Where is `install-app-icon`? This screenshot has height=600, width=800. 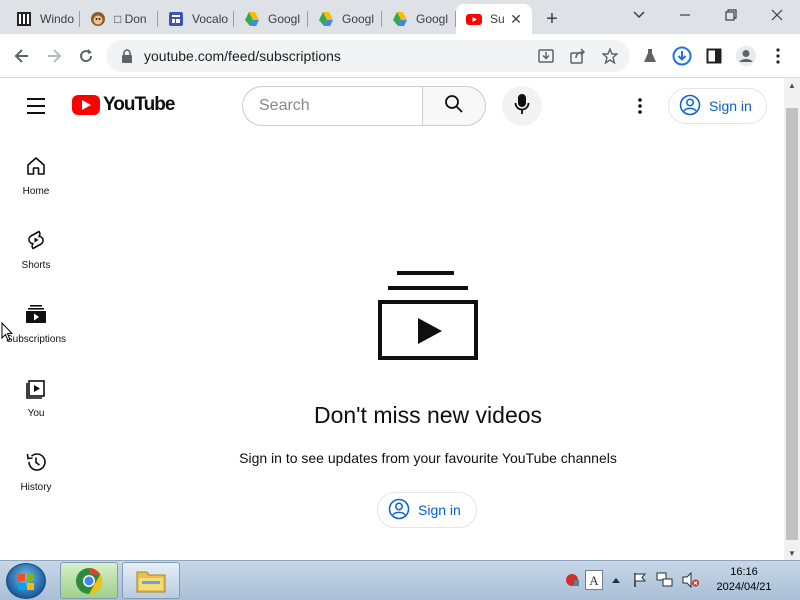
install-app-icon is located at coordinates (546, 56).